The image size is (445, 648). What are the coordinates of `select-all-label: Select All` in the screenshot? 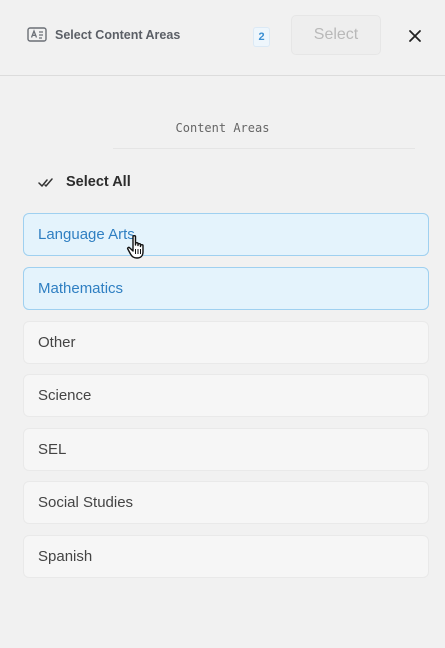 It's located at (98, 182).